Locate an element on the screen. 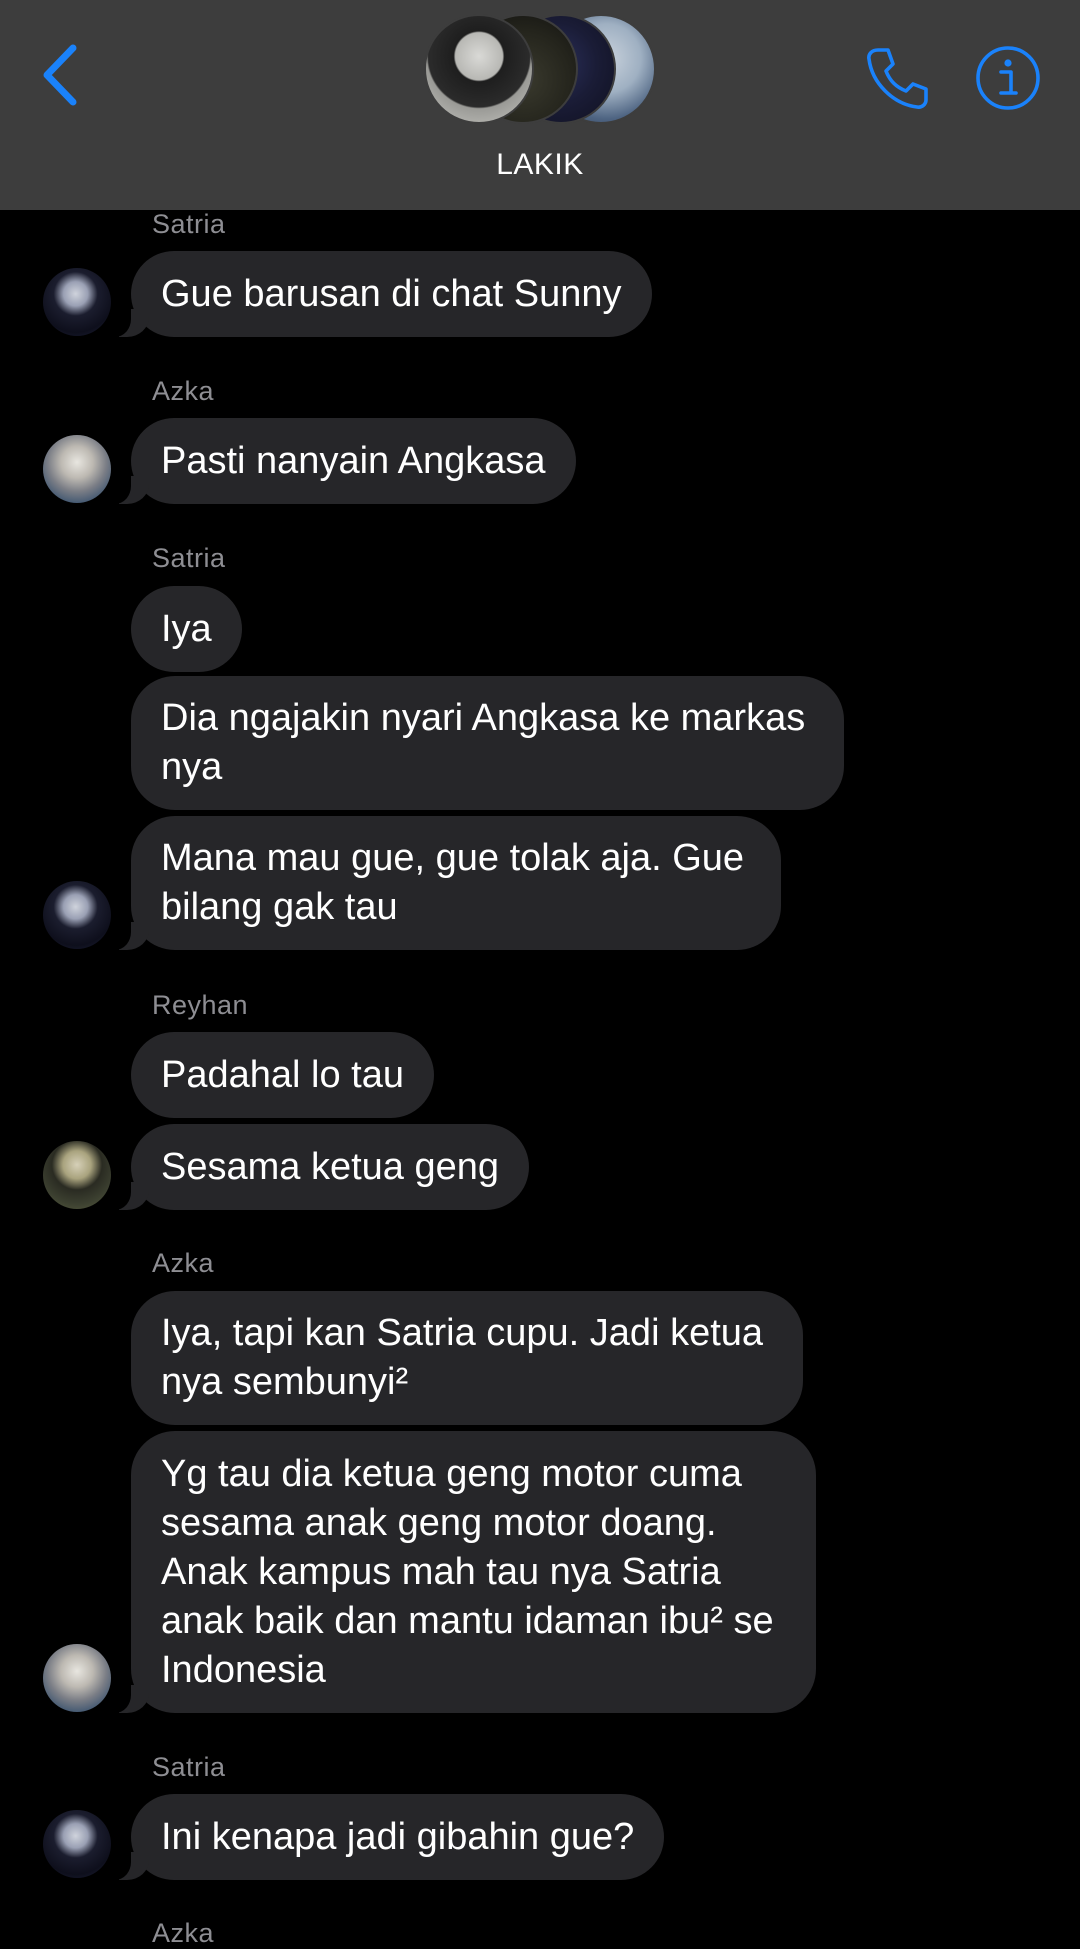 The image size is (1080, 1949). message-text: Iya is located at coordinates (186, 628).